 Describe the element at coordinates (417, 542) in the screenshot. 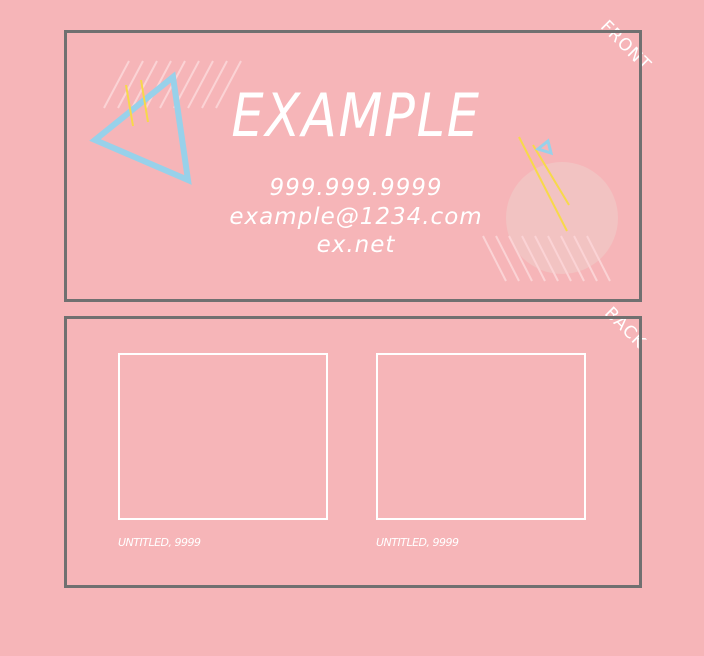

I see `artwork-caption-2: UNTITLED, 9999` at that location.